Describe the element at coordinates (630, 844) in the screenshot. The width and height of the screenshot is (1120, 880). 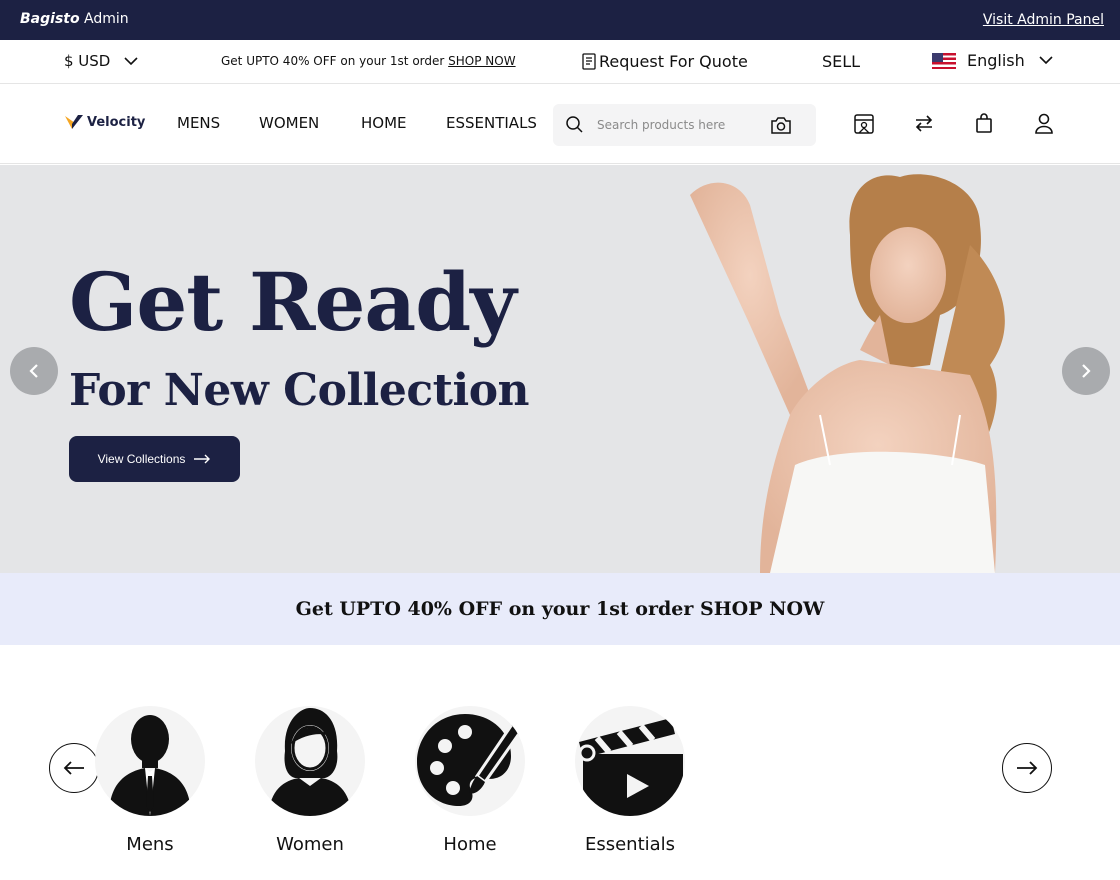
I see `category-label: Essentials` at that location.